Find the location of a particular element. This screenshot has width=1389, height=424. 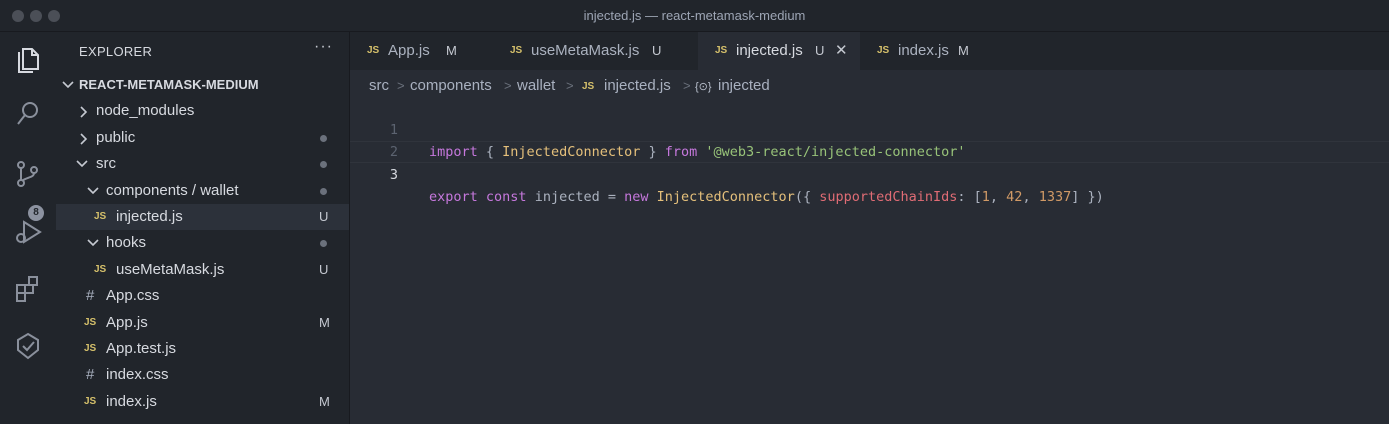

tab-label: index.js is located at coordinates (923, 50).